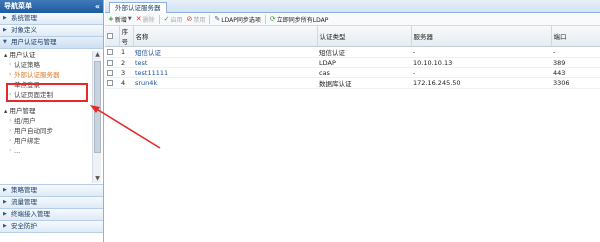 This screenshot has height=242, width=600. What do you see at coordinates (481, 83) in the screenshot?
I see `cell-server: 172.16.245.50` at bounding box center [481, 83].